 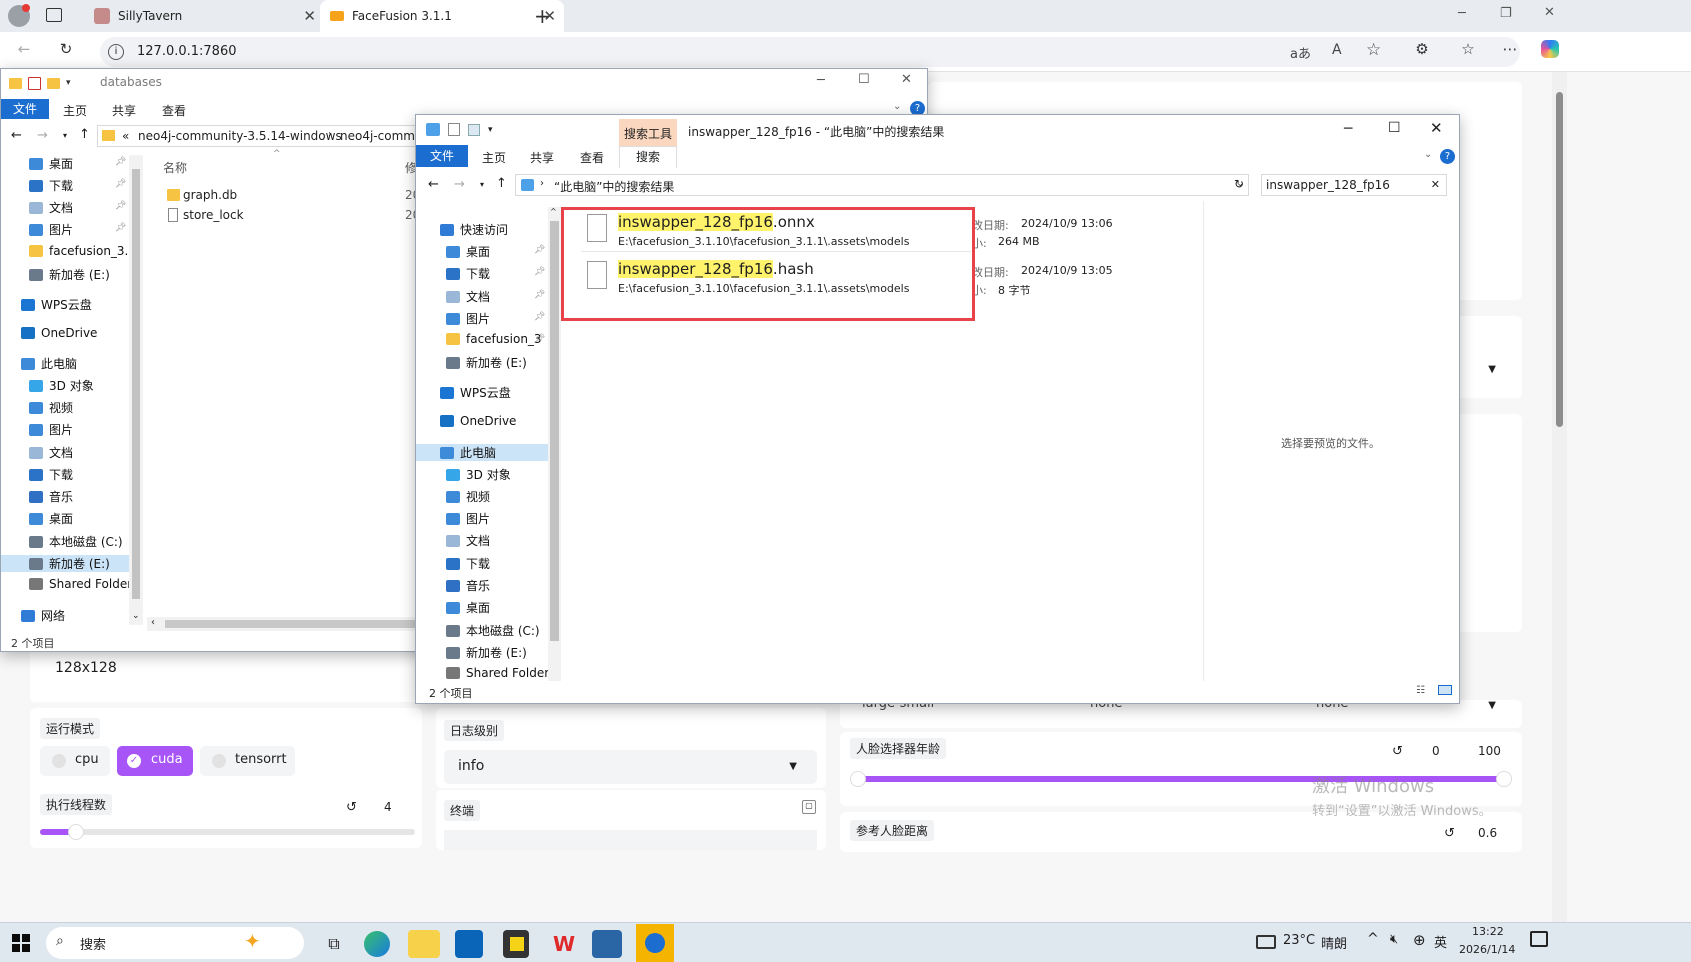 I want to click on close-window-icon: ✕, so click(x=1549, y=12).